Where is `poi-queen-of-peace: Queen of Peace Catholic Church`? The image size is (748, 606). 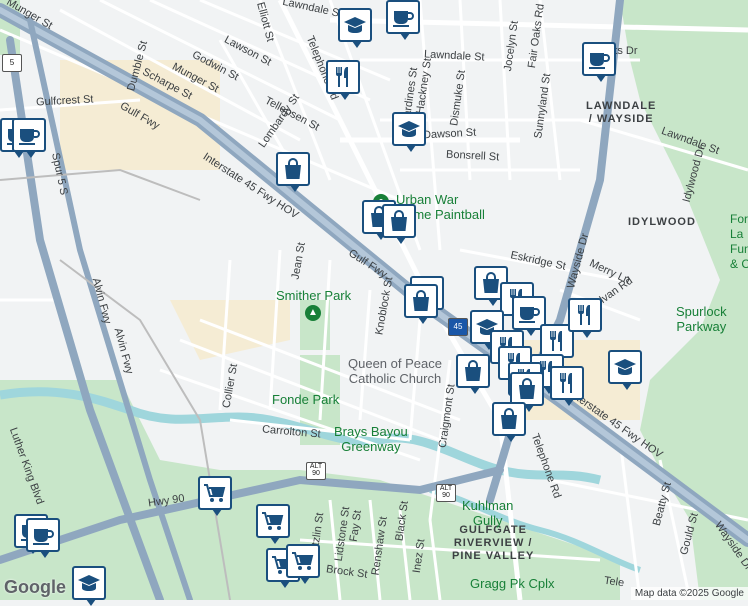 poi-queen-of-peace: Queen of Peace Catholic Church is located at coordinates (395, 371).